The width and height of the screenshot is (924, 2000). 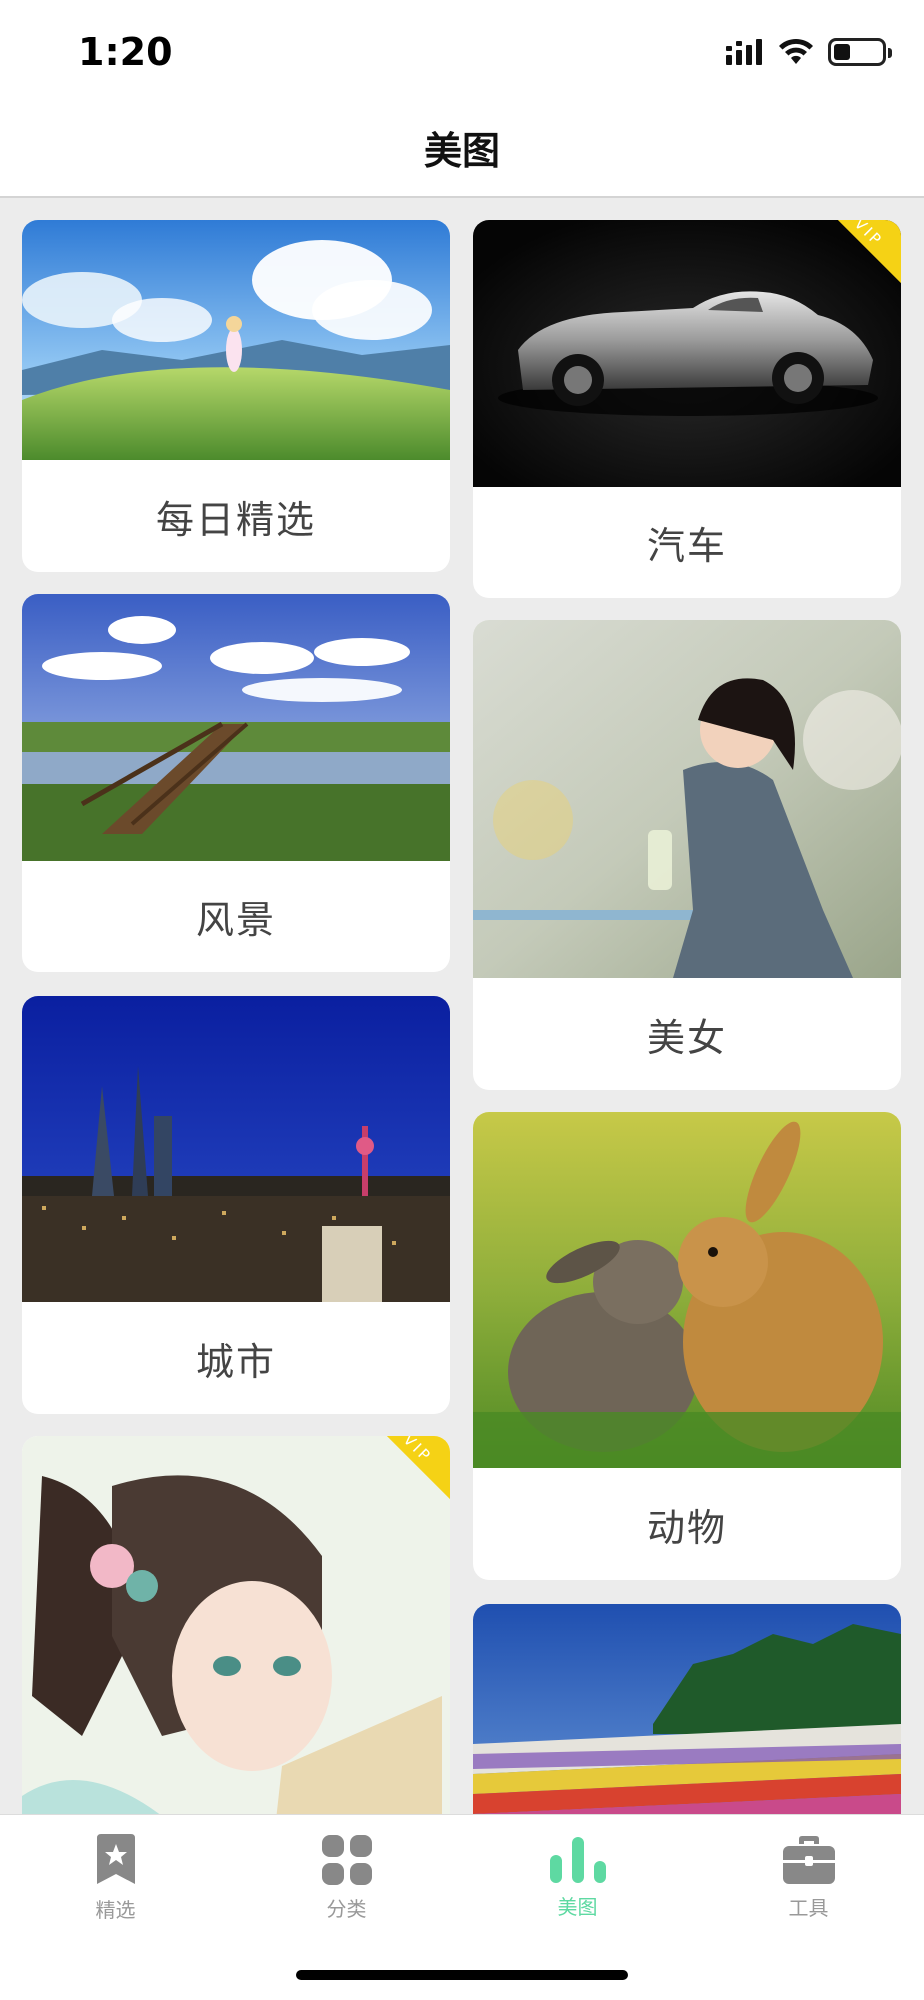 What do you see at coordinates (686, 546) in the screenshot?
I see `card-label: 汽车` at bounding box center [686, 546].